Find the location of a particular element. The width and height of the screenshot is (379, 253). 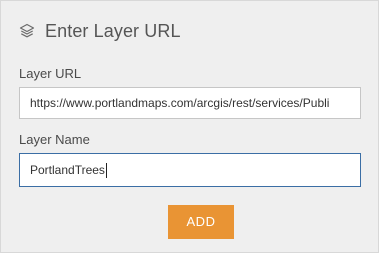

panel-header: Enter Layer URL is located at coordinates (100, 31).